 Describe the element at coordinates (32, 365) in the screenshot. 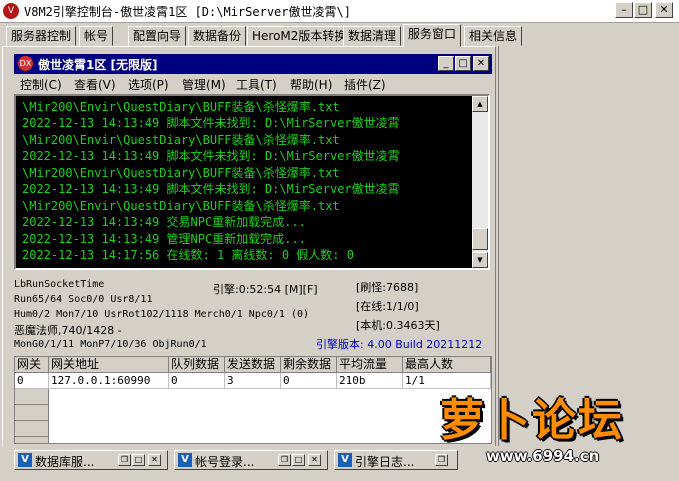

I see `col-header-gateway: 网关` at that location.